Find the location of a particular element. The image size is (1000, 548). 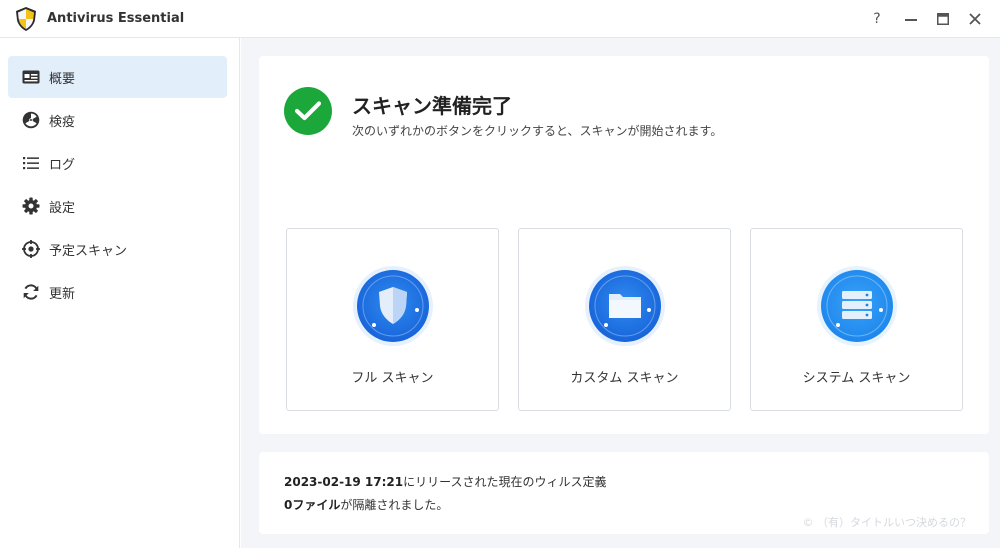

close-icon is located at coordinates (975, 19).